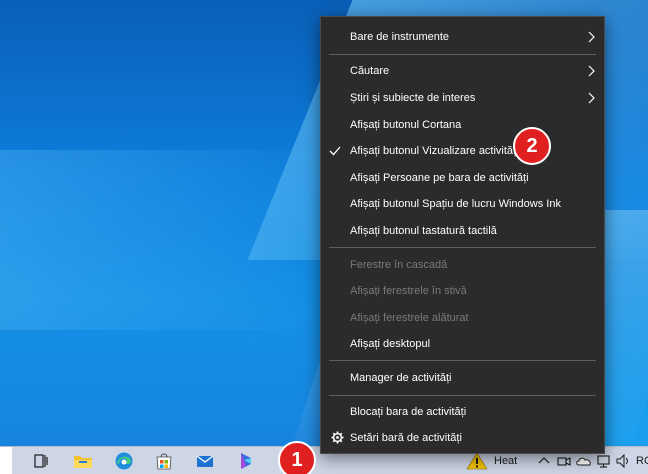 The height and width of the screenshot is (474, 648). What do you see at coordinates (400, 37) in the screenshot?
I see `menu-item-label: Bare de instrumente` at bounding box center [400, 37].